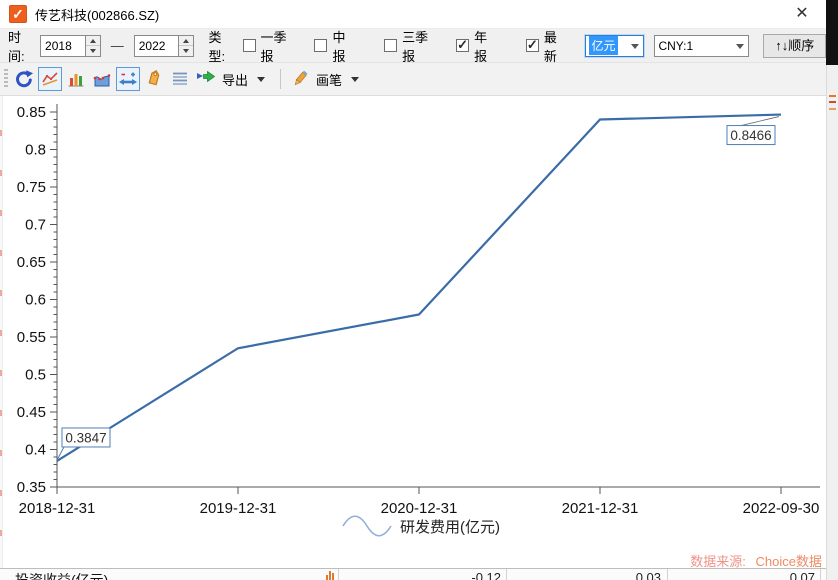 This screenshot has width=838, height=580. I want to click on year-to-value: 2022, so click(157, 46).